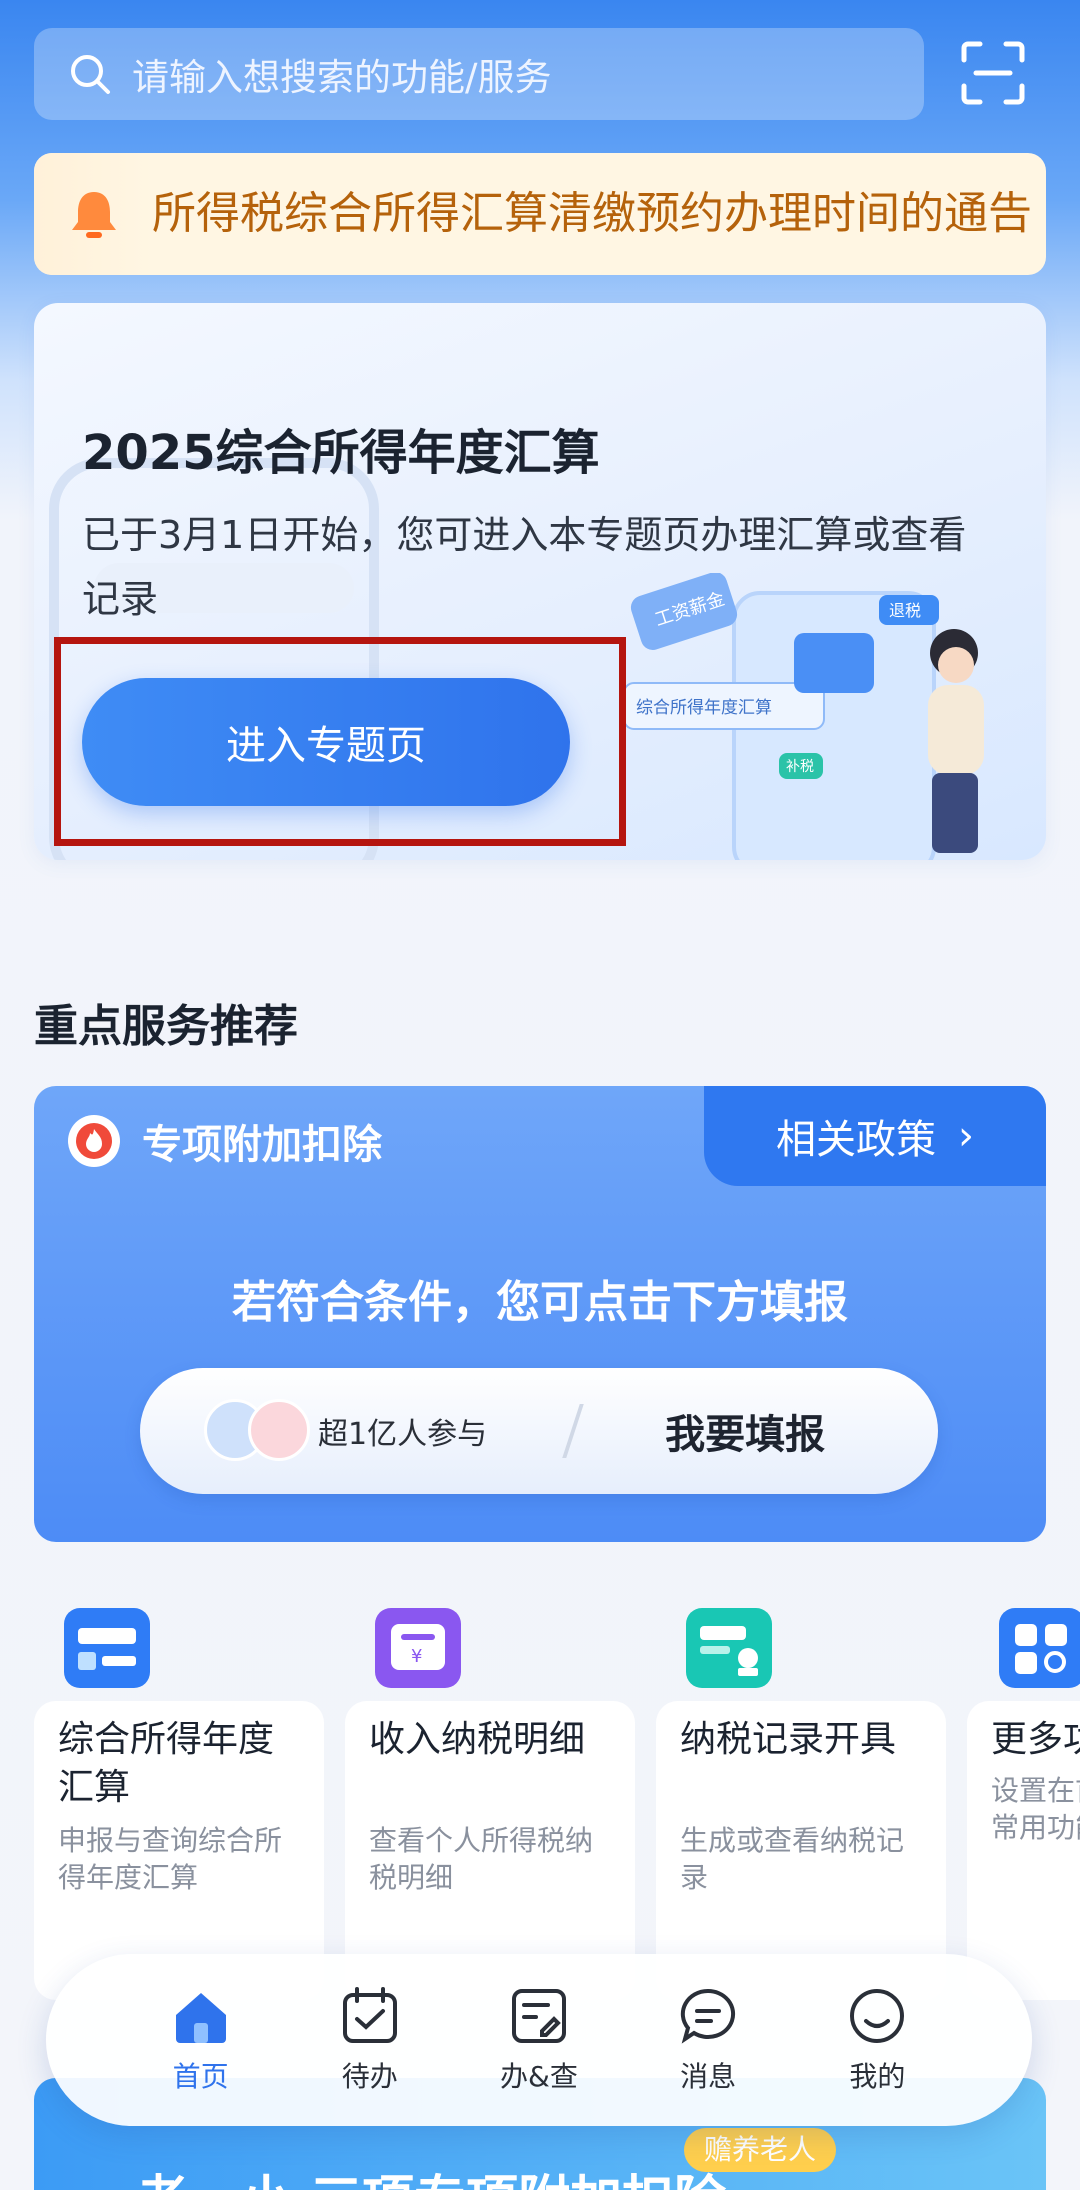 The width and height of the screenshot is (1080, 2190). Describe the element at coordinates (729, 1648) in the screenshot. I see `certificate-stamp-icon` at that location.